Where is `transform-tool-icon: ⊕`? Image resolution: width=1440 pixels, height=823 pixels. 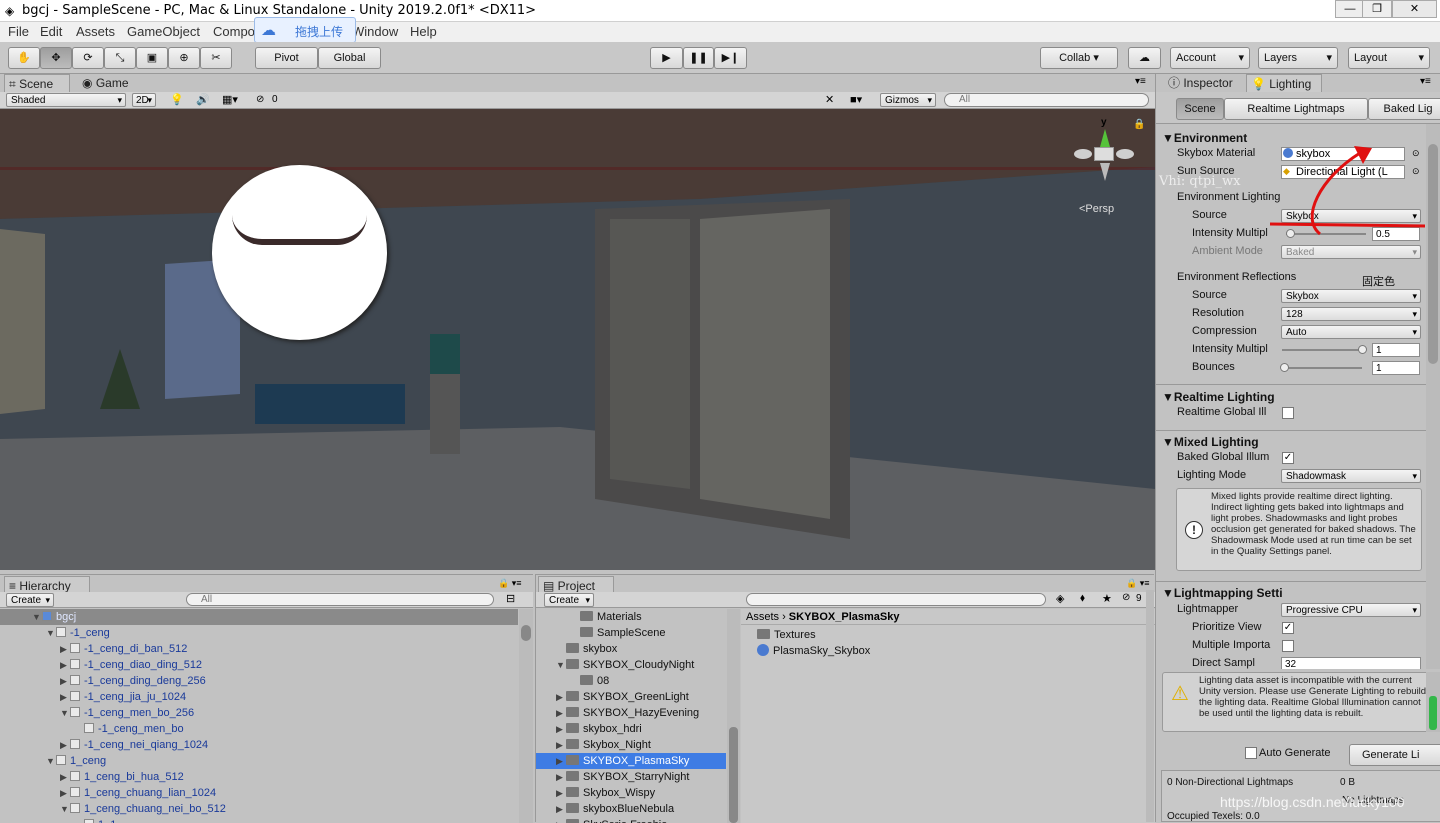
transform-tool-icon: ⊕ is located at coordinates (184, 58).